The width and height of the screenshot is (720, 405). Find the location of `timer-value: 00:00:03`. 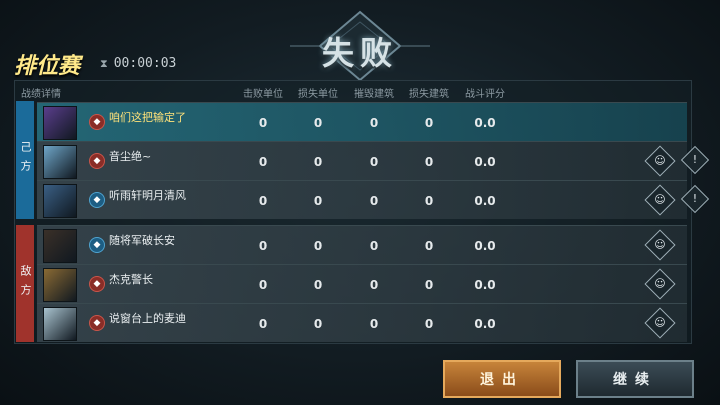

timer-value: 00:00:03 is located at coordinates (145, 63).